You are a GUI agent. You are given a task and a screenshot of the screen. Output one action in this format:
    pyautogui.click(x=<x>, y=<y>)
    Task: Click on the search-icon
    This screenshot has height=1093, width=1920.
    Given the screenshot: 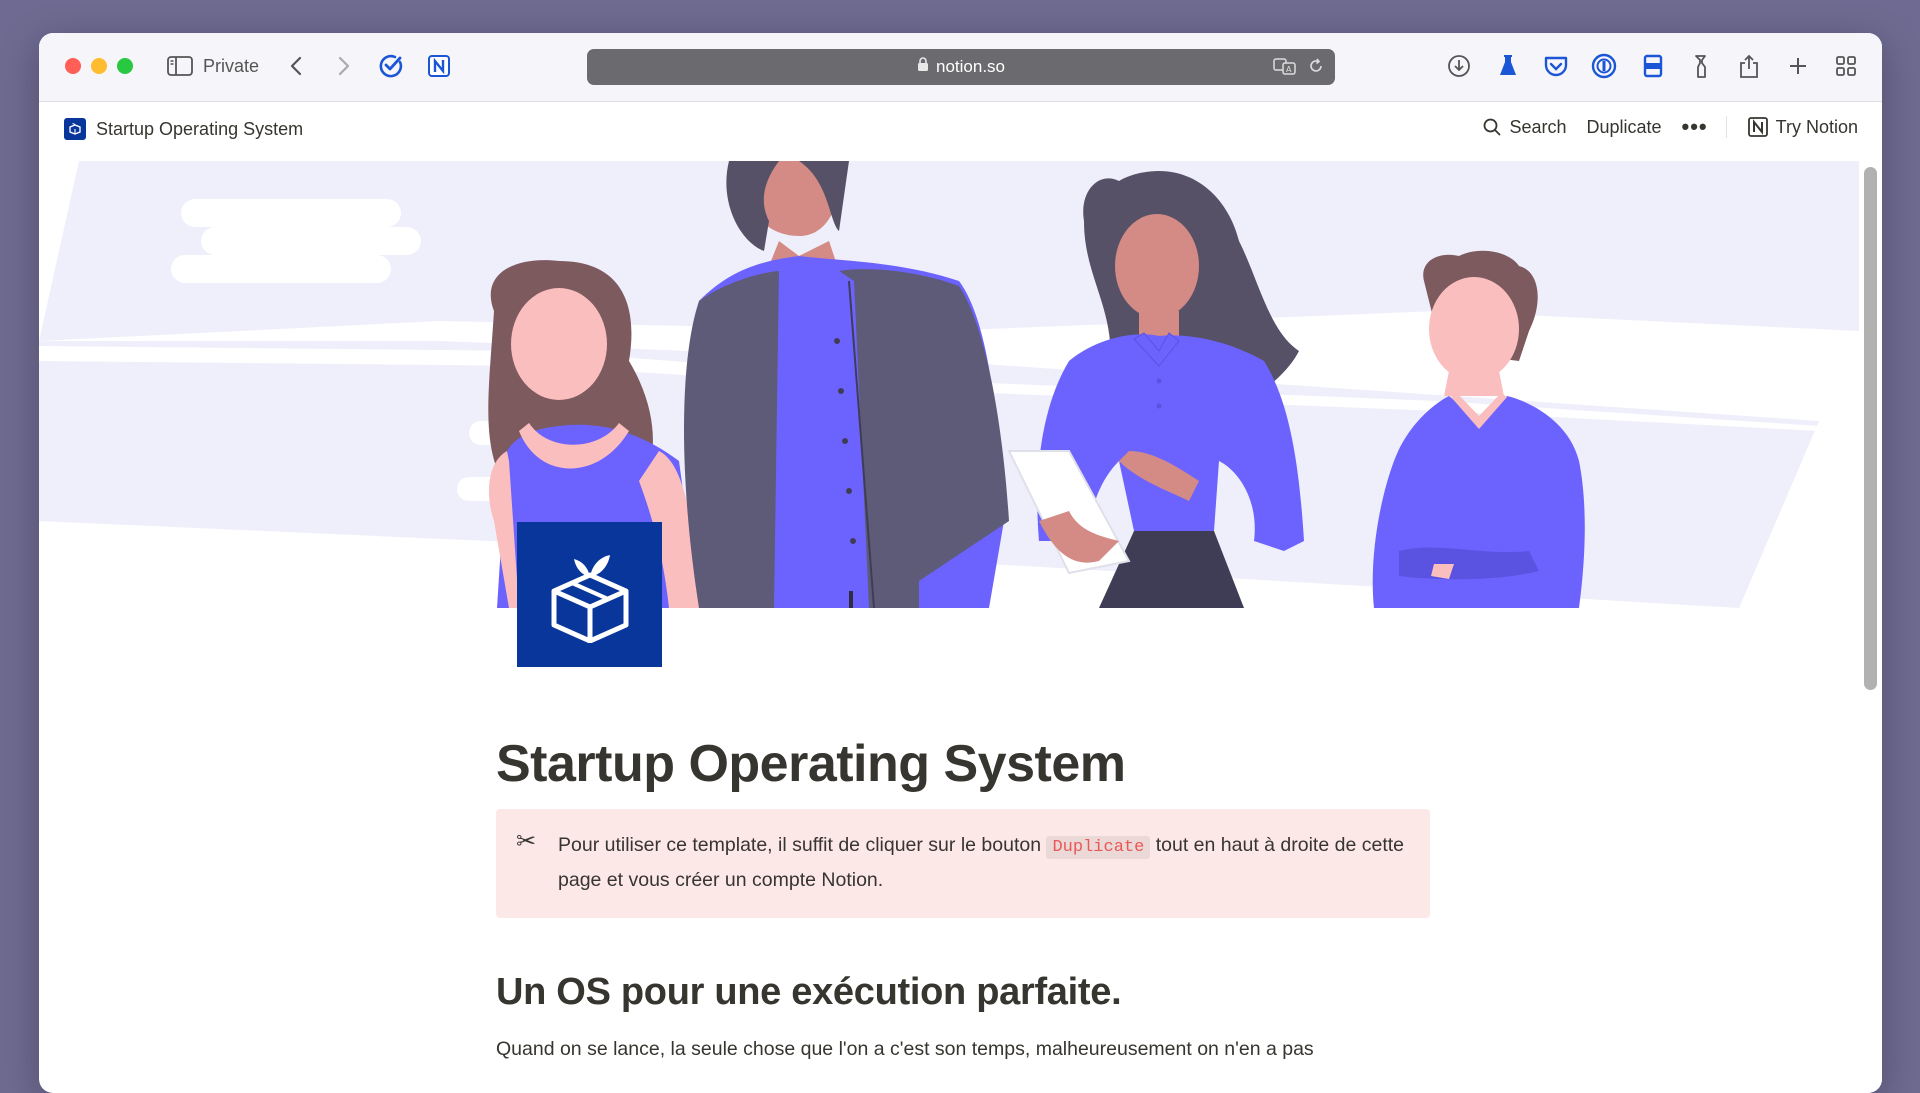 What is the action you would take?
    pyautogui.click(x=1492, y=127)
    